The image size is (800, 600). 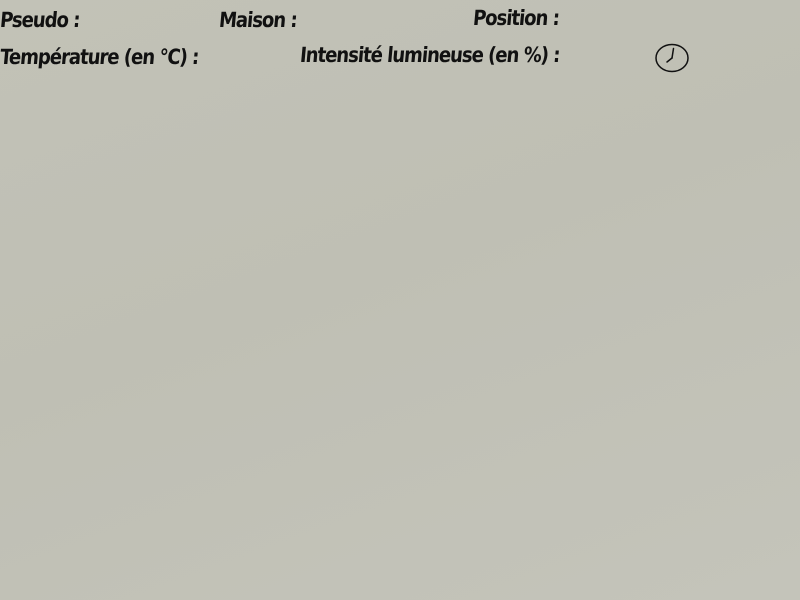 What do you see at coordinates (430, 55) in the screenshot?
I see `light-intensity-label: Intensité lumineuse (en %) :` at bounding box center [430, 55].